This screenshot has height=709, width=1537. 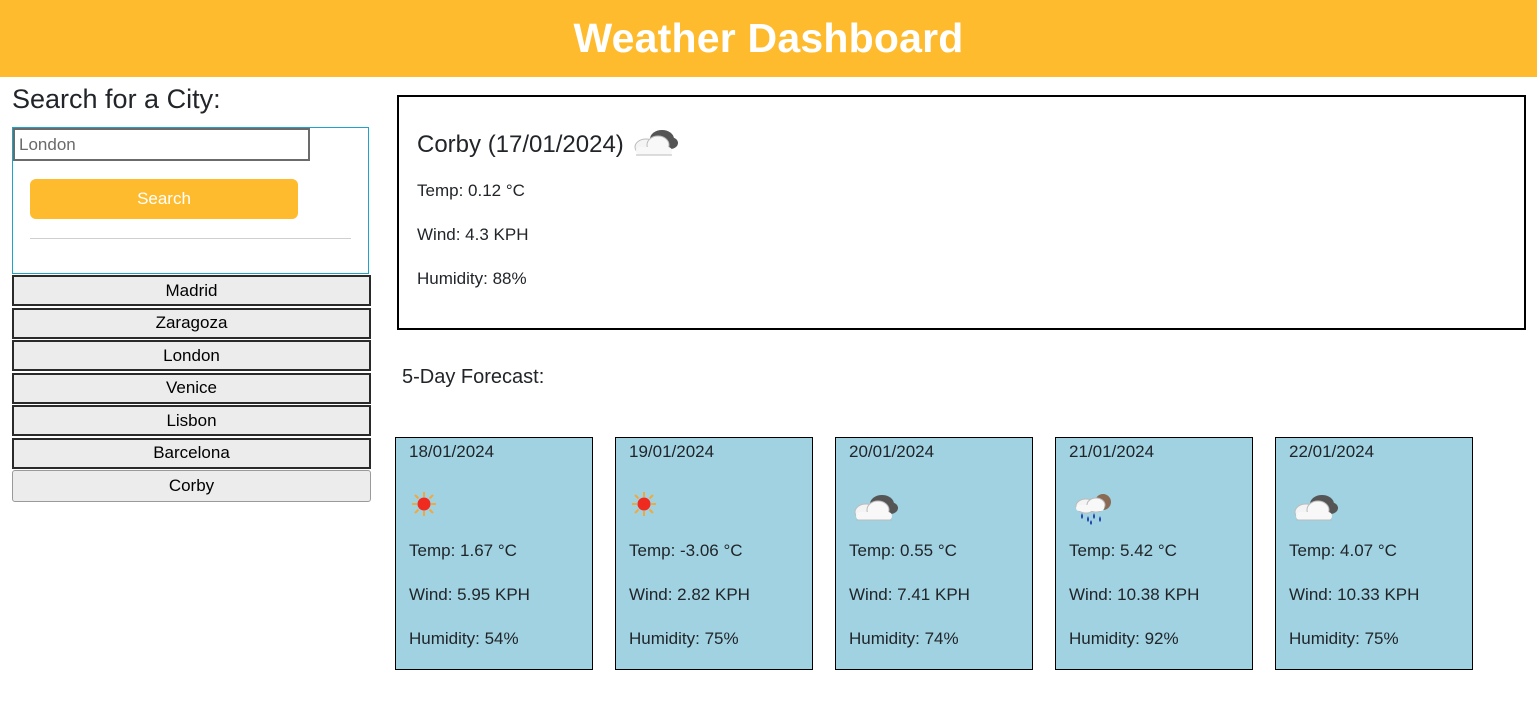 I want to click on history-city-button: Corby, so click(x=191, y=486).